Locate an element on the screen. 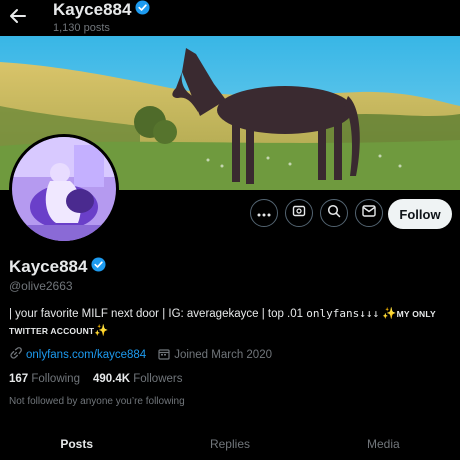 This screenshot has height=460, width=460. not-followed-note: Not followed by anyone you’re following is located at coordinates (97, 401).